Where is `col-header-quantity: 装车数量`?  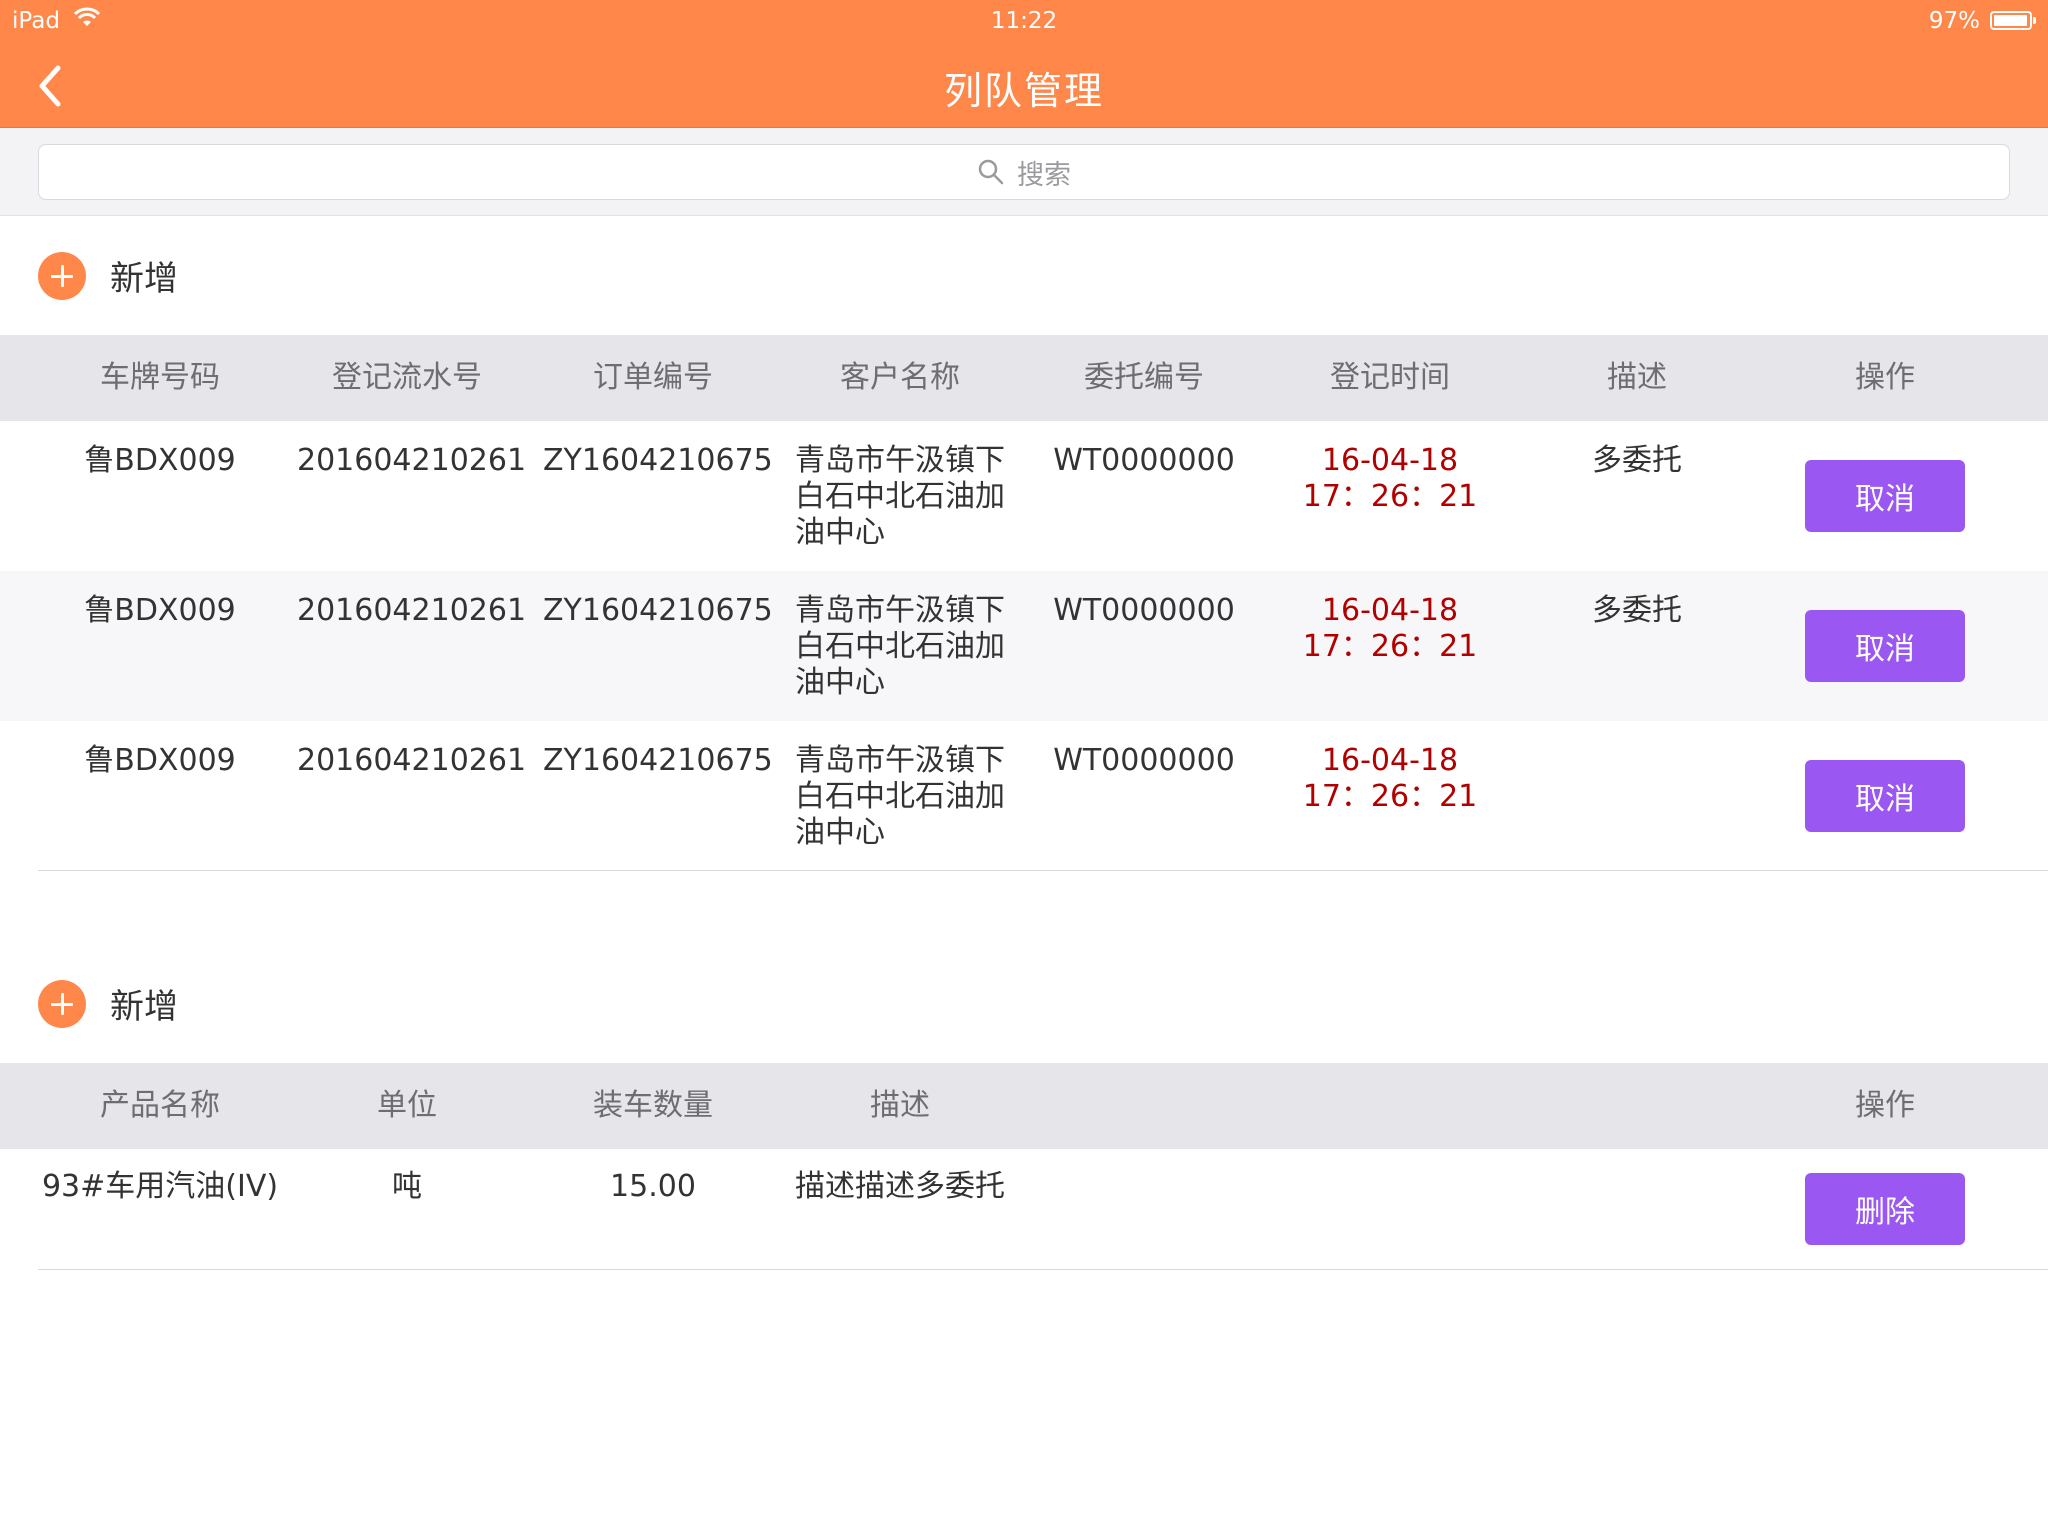
col-header-quantity: 装车数量 is located at coordinates (653, 1105).